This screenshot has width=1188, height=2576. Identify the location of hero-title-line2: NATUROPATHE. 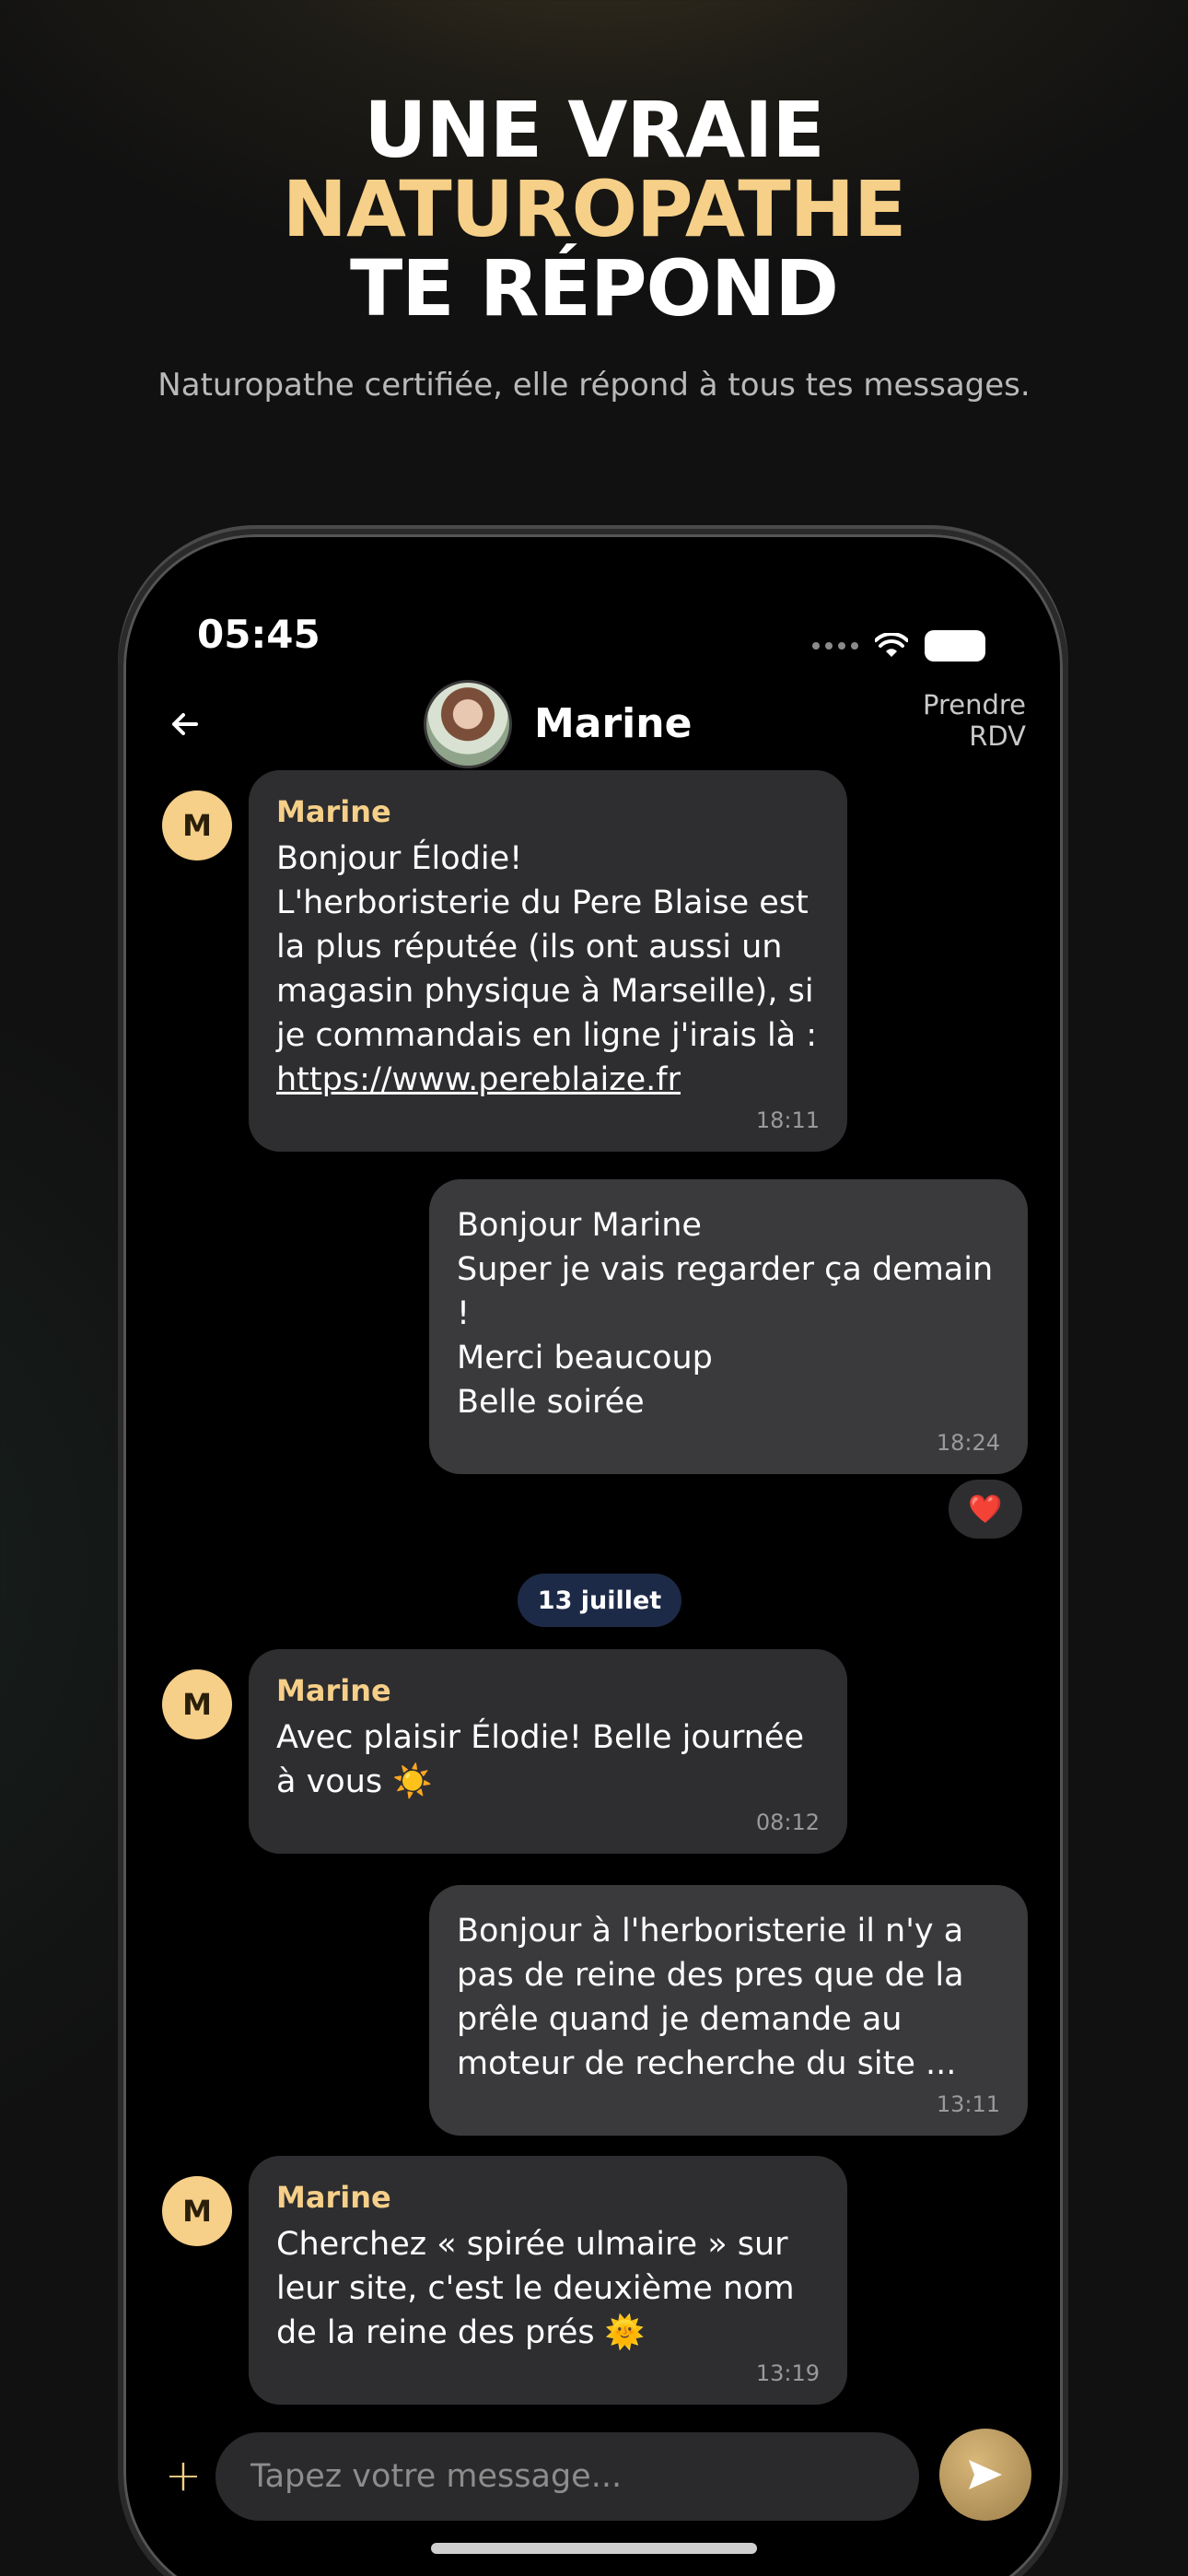
(594, 209).